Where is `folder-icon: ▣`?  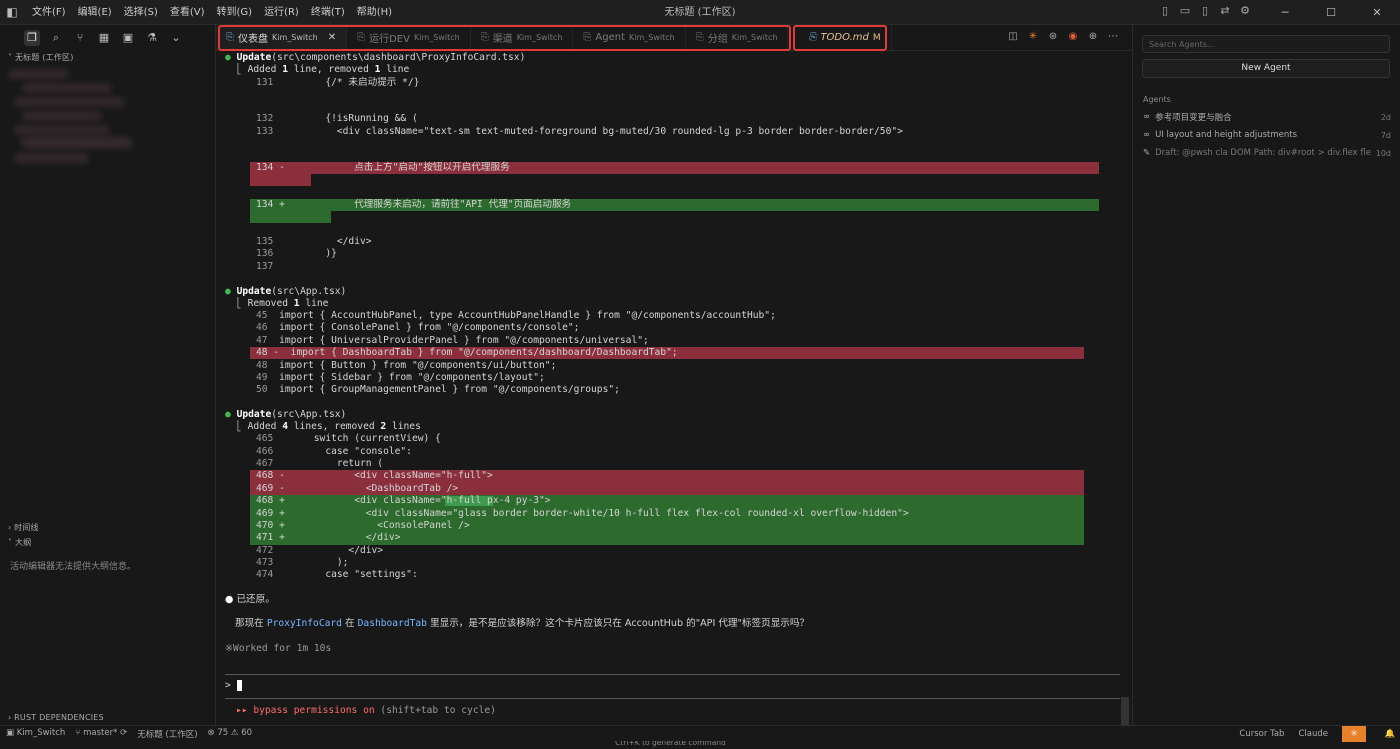
folder-icon: ▣ is located at coordinates (10, 732).